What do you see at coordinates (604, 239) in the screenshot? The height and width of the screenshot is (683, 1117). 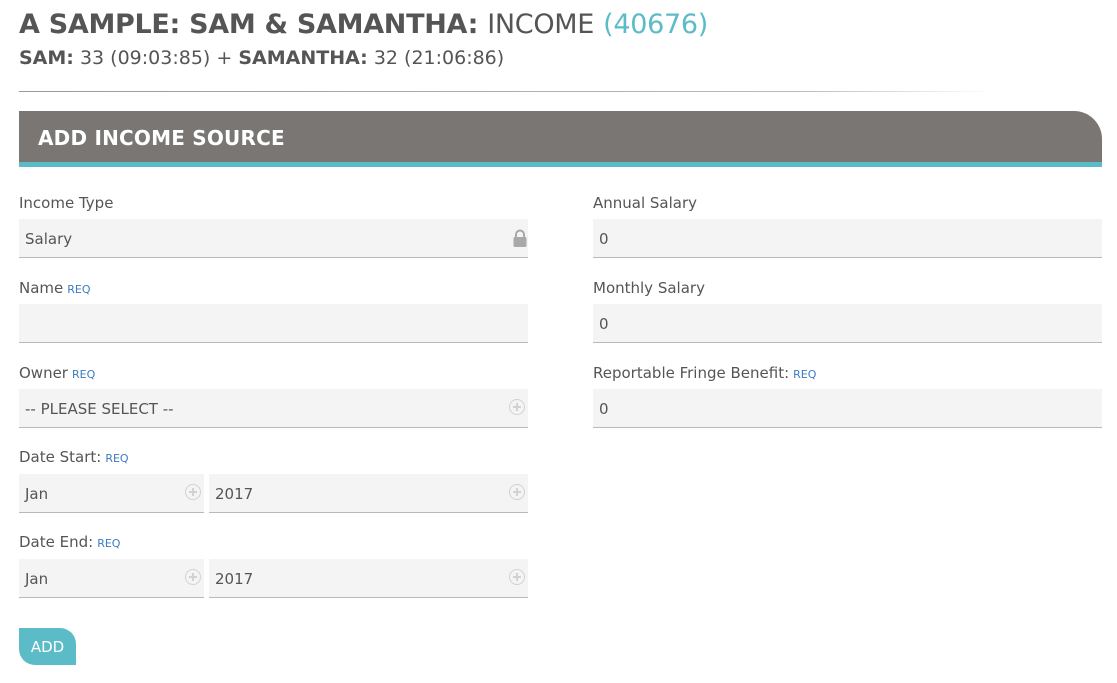 I see `annual-salary-value: 0` at bounding box center [604, 239].